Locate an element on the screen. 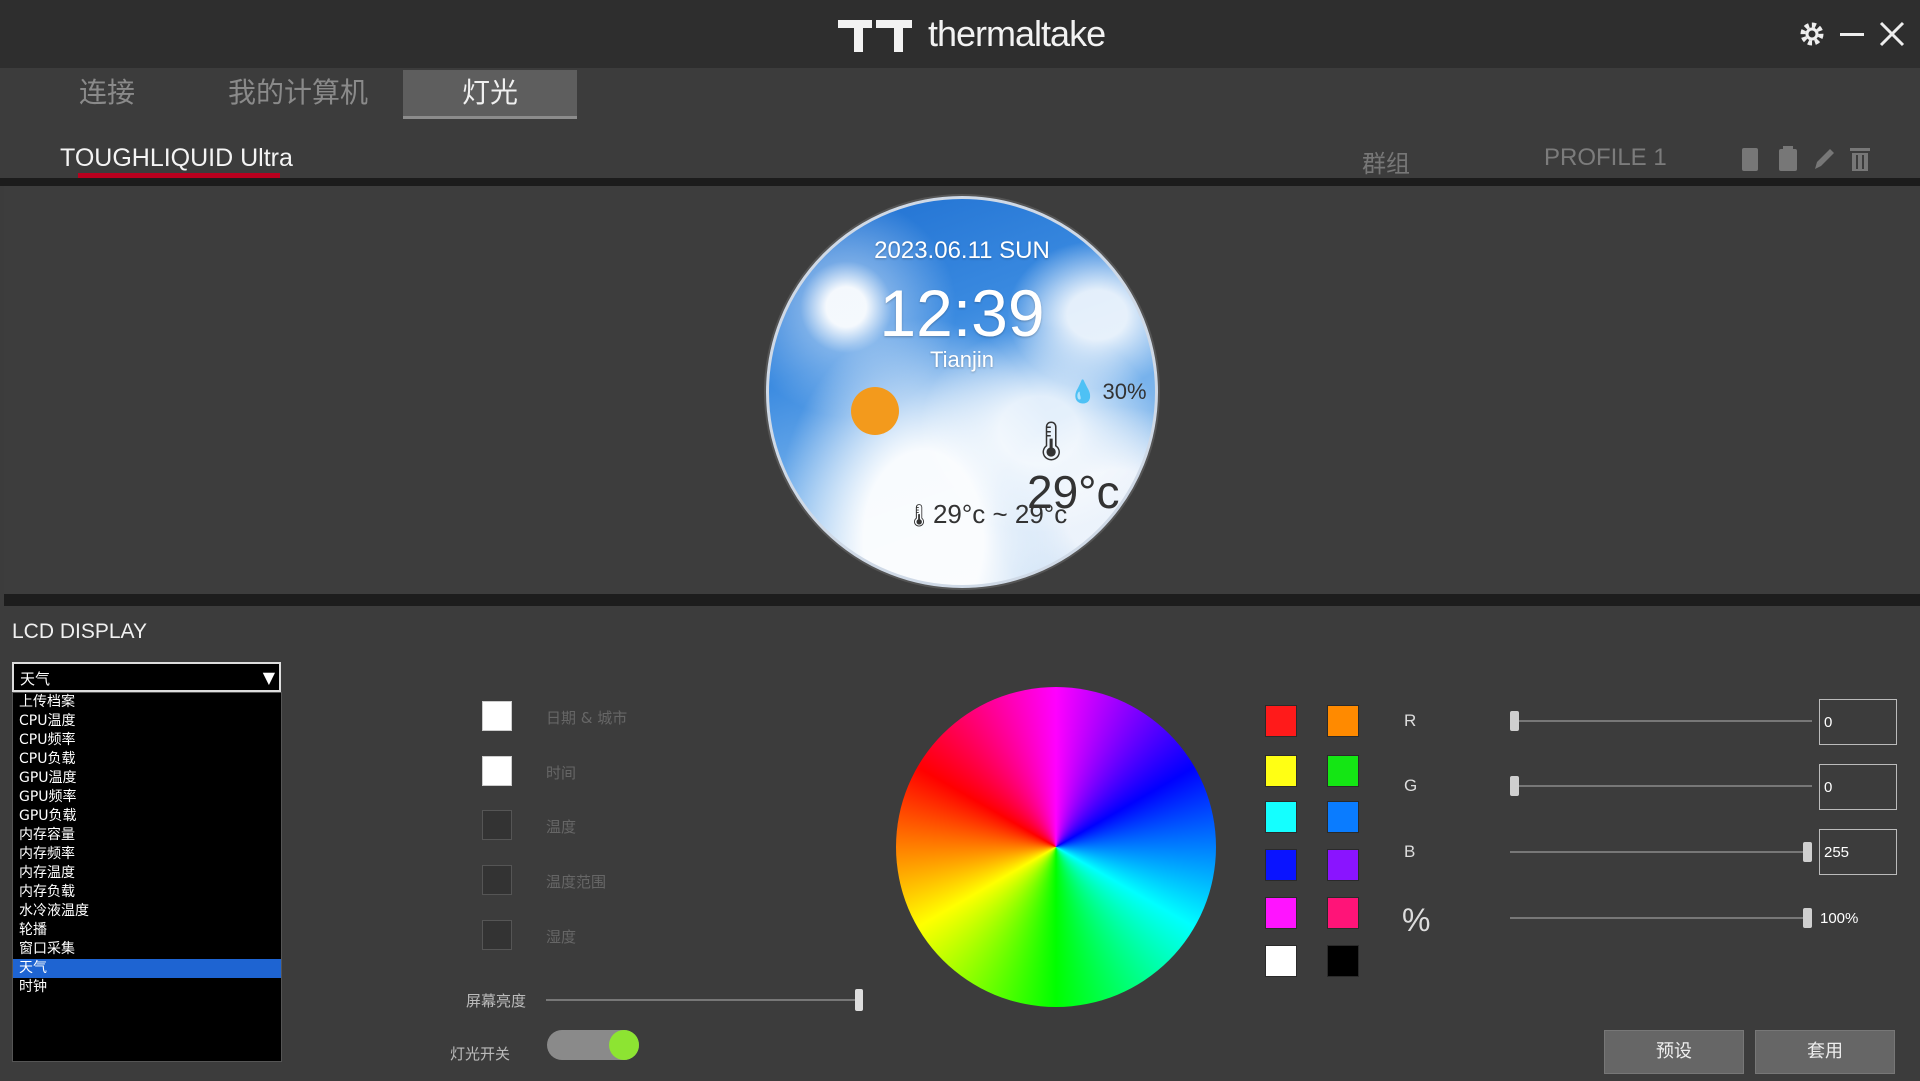  lcd-temp-range: 🌡29°c ~ 29°c is located at coordinates (986, 514).